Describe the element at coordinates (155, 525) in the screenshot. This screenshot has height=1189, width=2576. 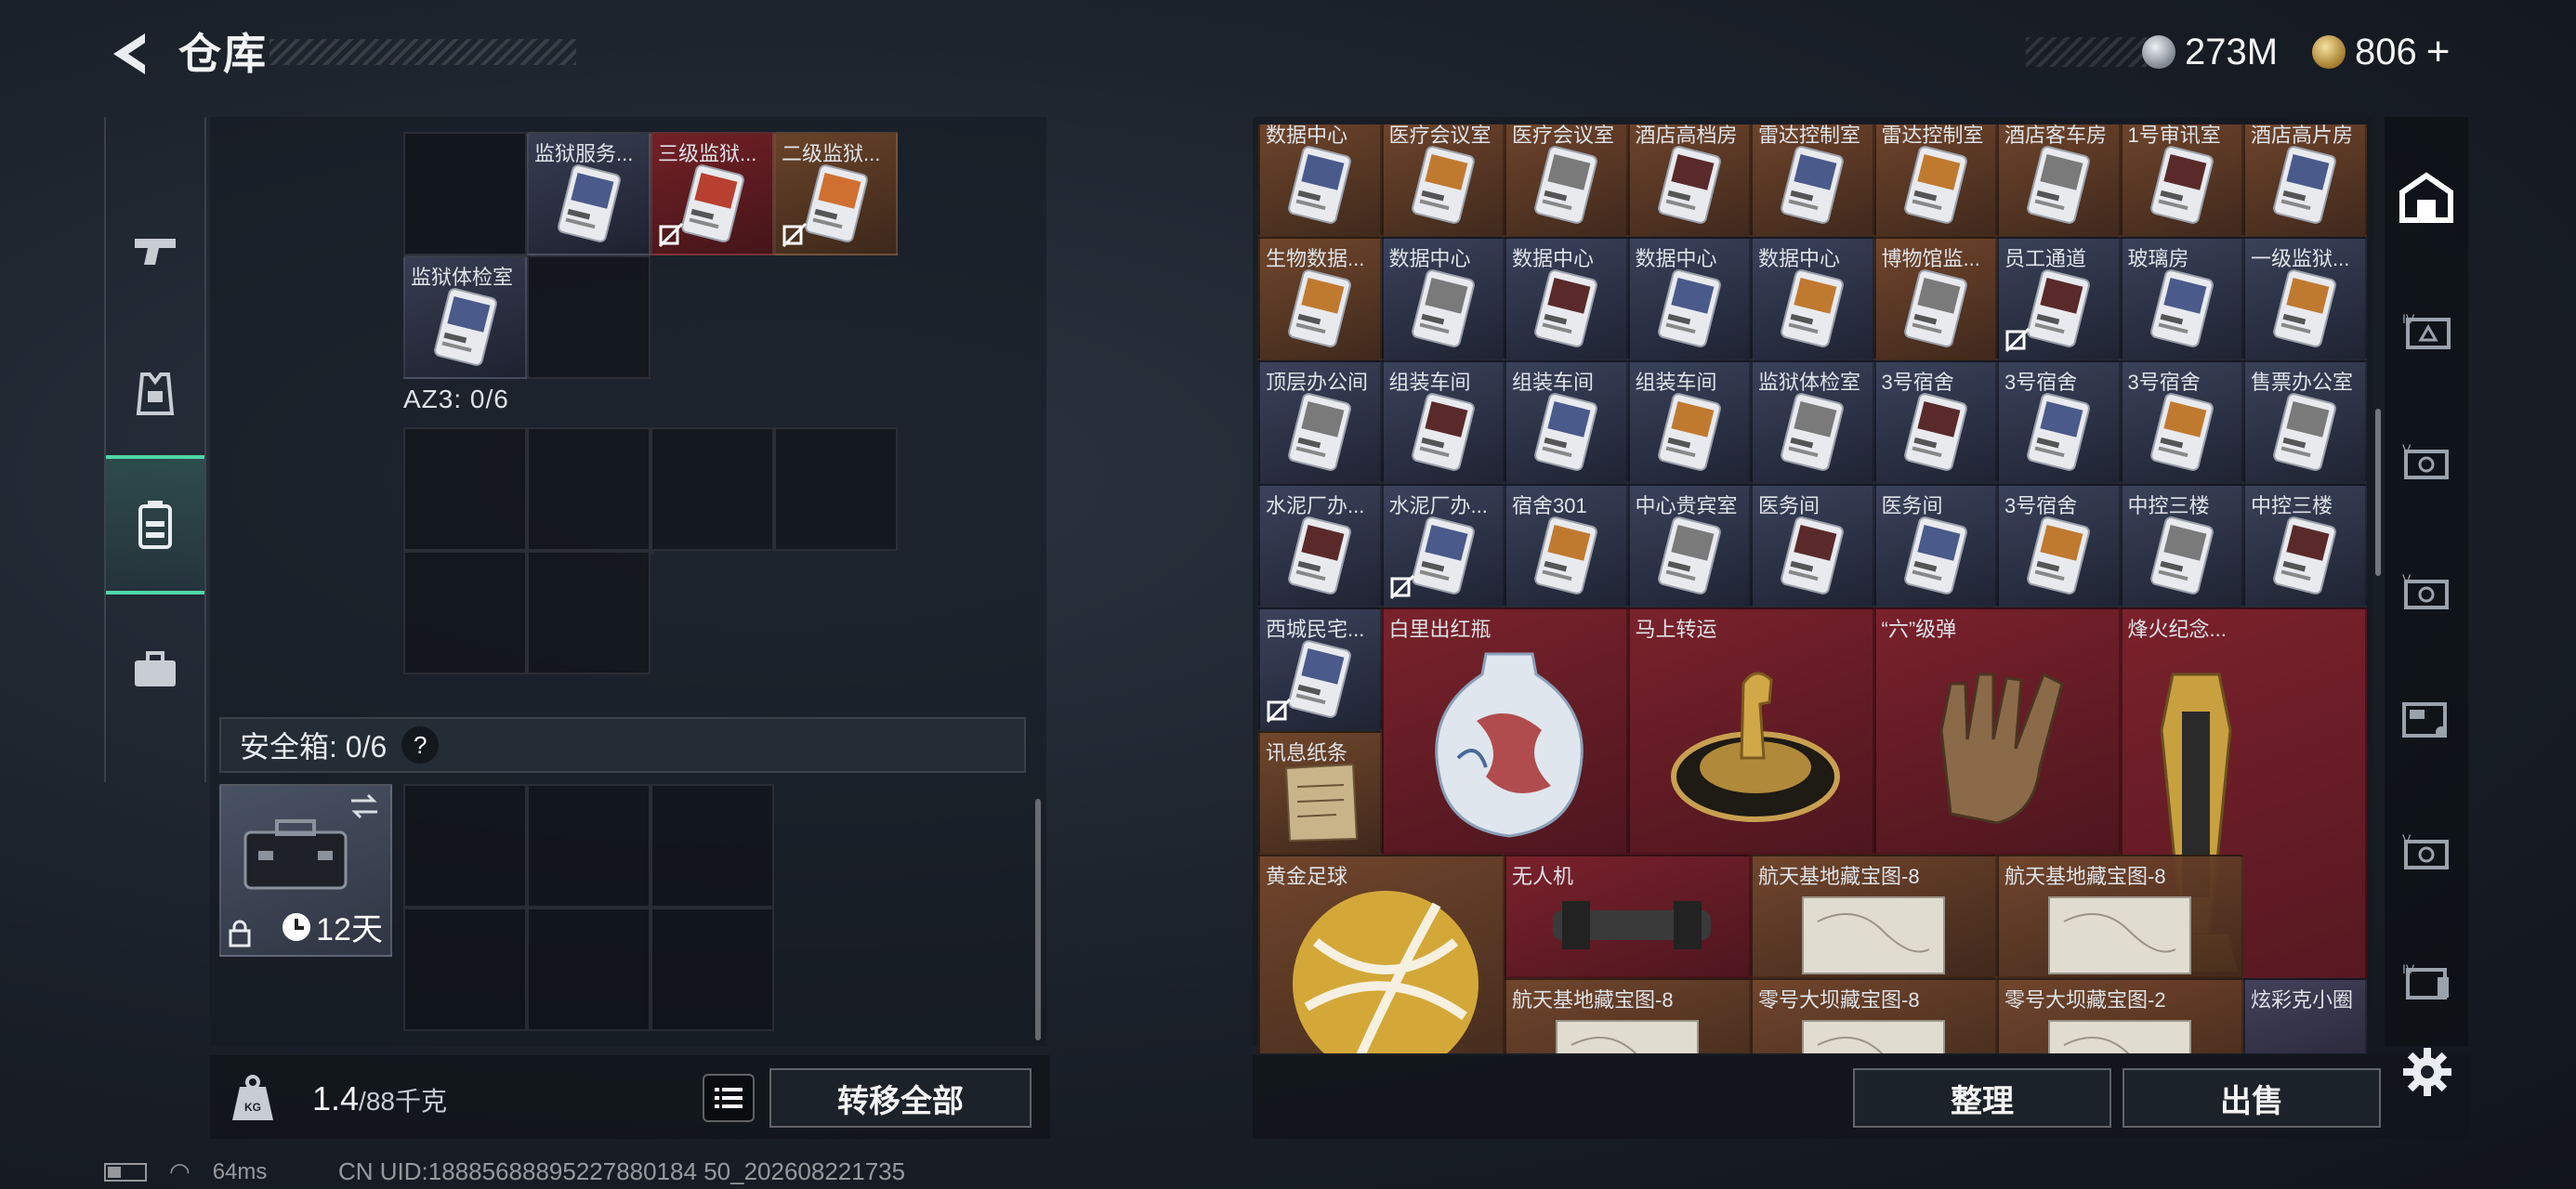
I see `category-backpack` at that location.